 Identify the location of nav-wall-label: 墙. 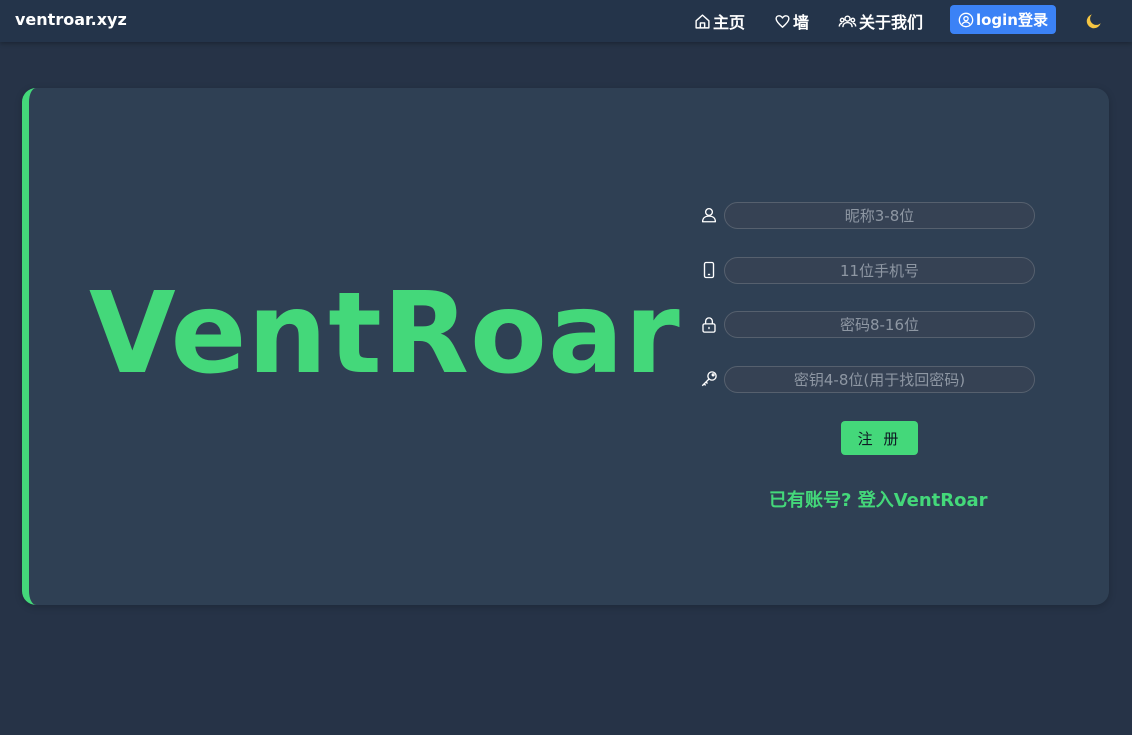
(801, 22).